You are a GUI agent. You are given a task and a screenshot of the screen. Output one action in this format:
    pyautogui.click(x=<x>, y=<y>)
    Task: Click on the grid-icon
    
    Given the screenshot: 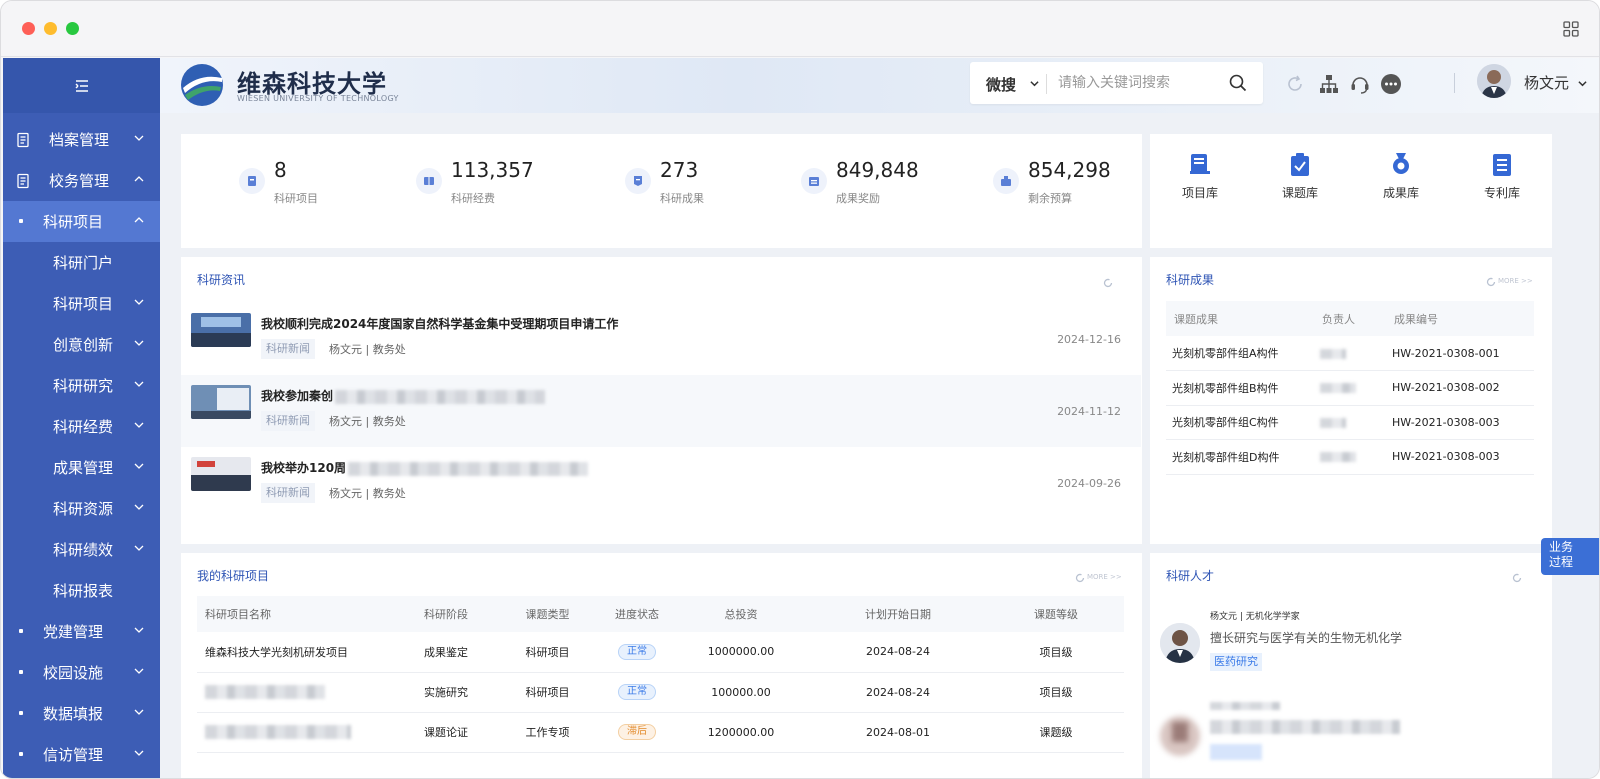 What is the action you would take?
    pyautogui.click(x=1571, y=29)
    